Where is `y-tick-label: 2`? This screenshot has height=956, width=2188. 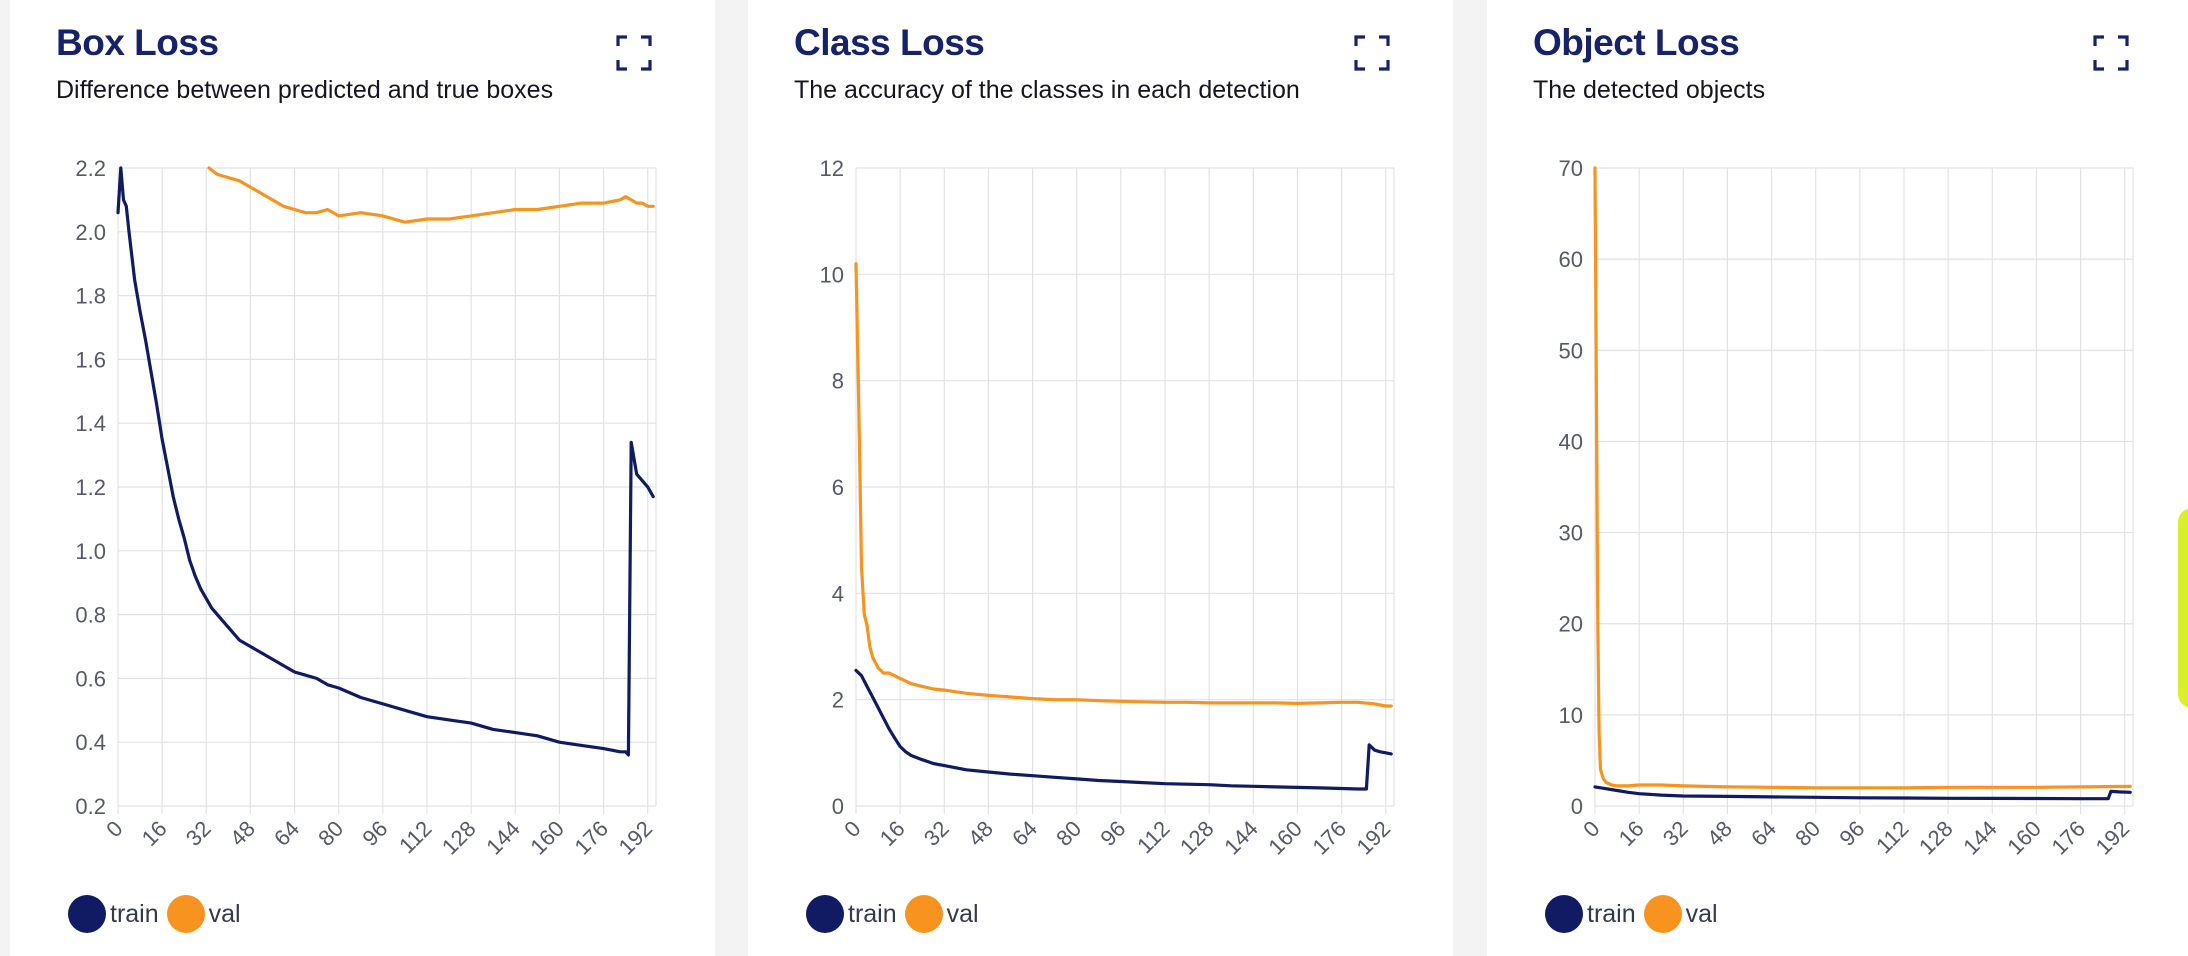
y-tick-label: 2 is located at coordinates (838, 700).